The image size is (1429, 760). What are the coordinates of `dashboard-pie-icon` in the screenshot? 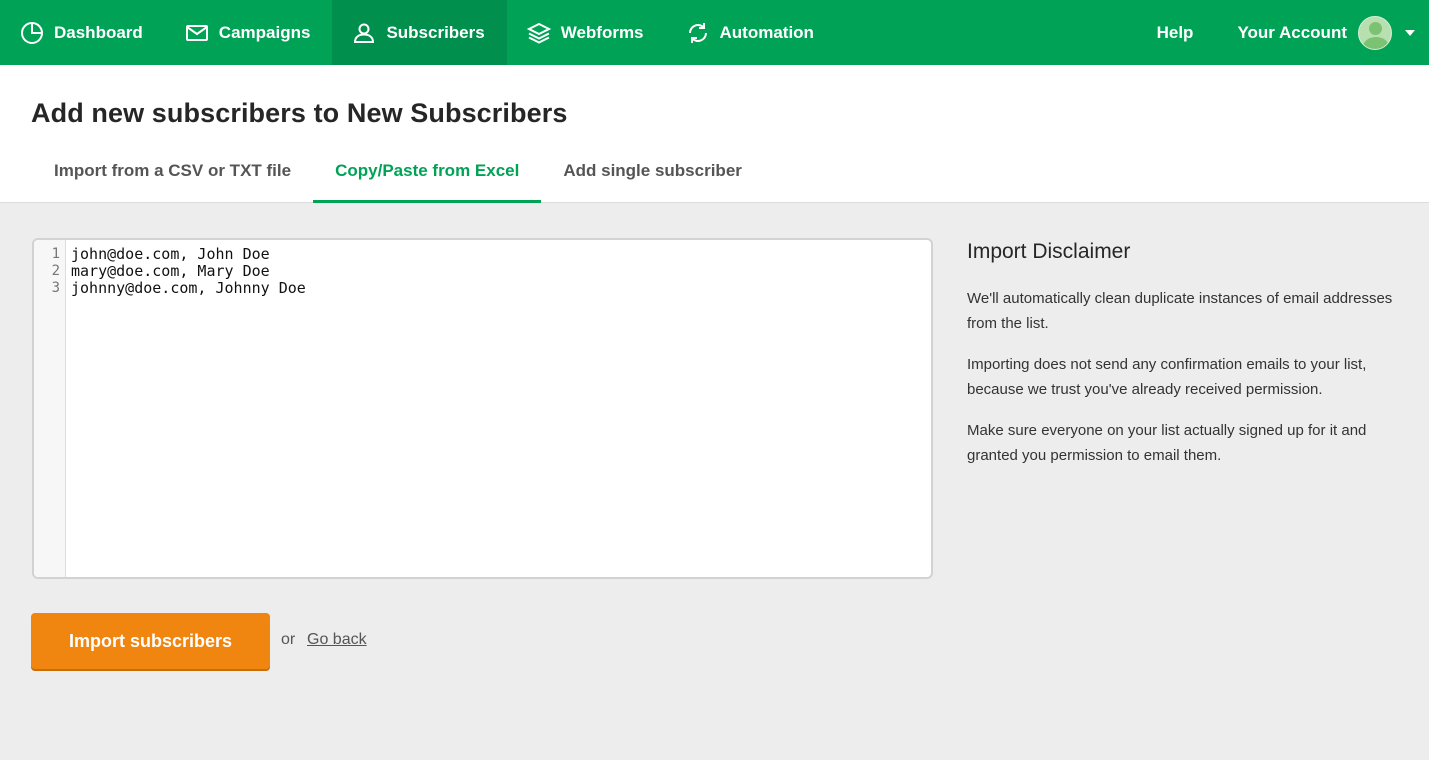 It's located at (32, 33).